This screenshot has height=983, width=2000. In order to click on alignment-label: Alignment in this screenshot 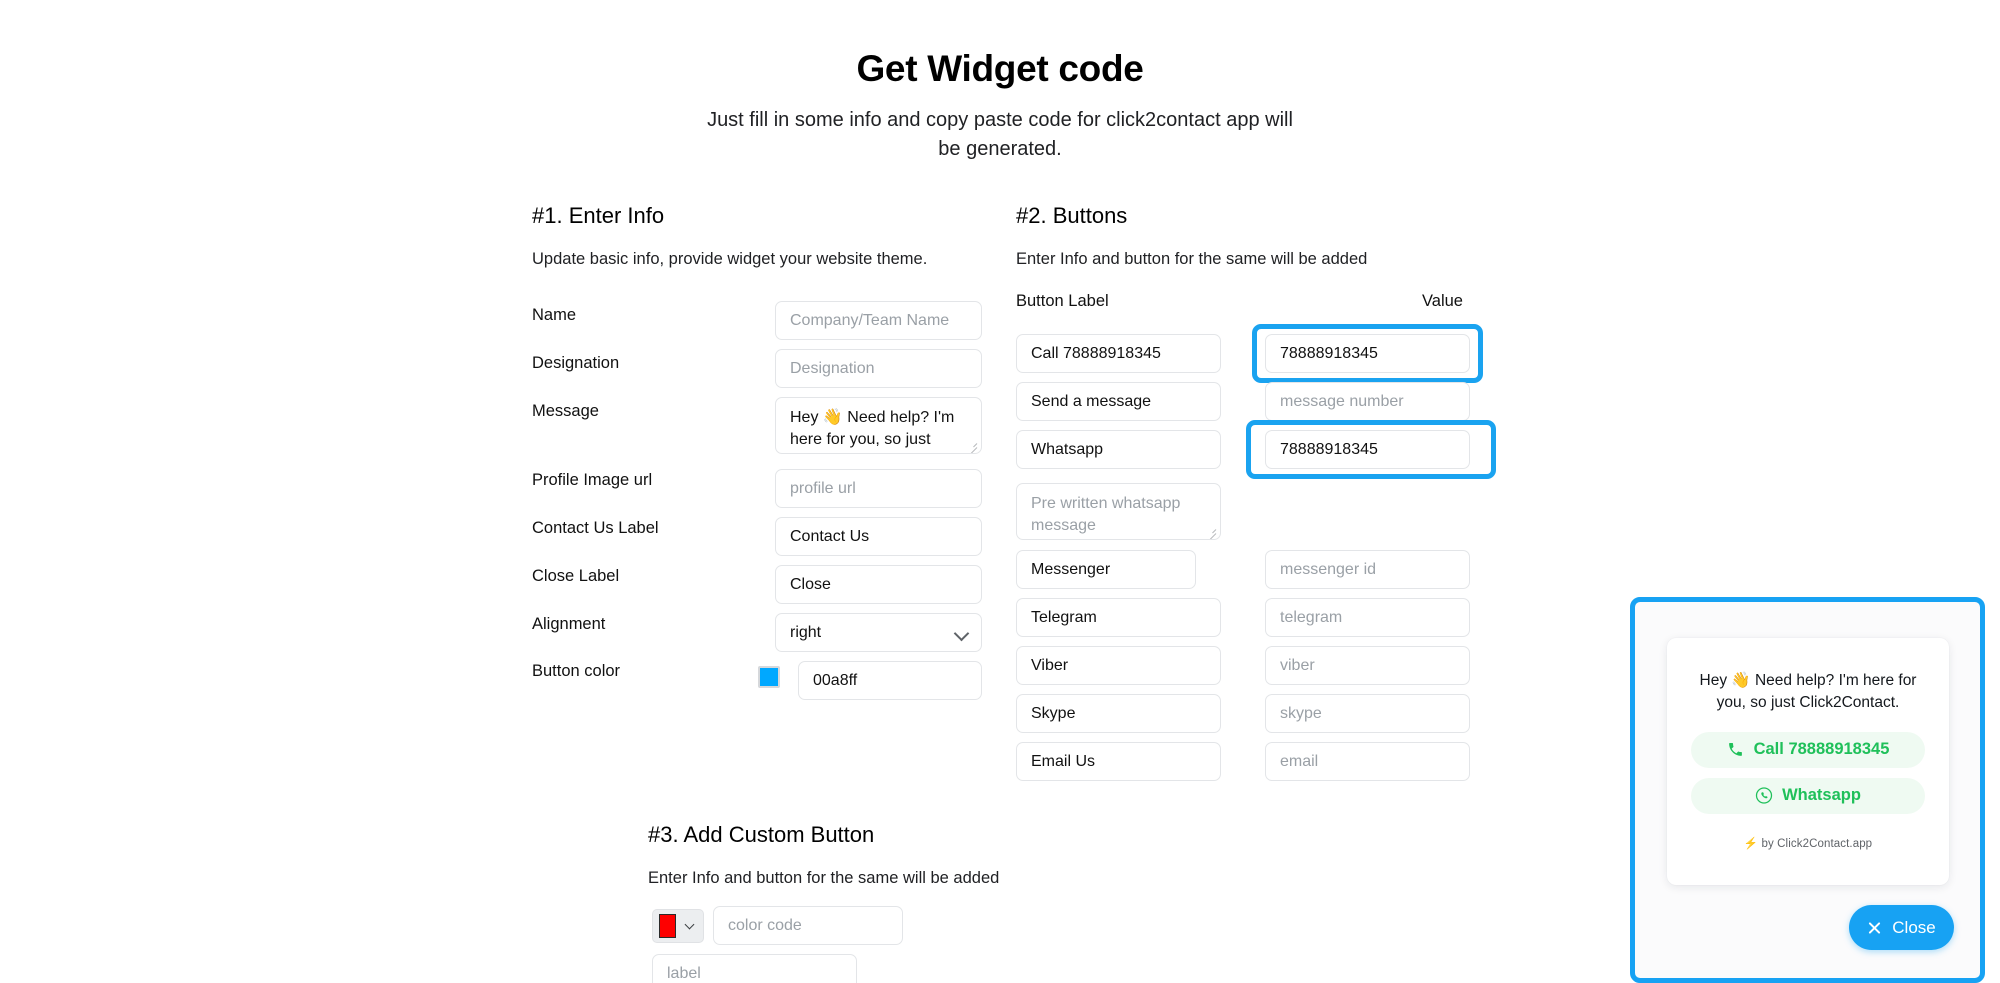, I will do `click(569, 624)`.